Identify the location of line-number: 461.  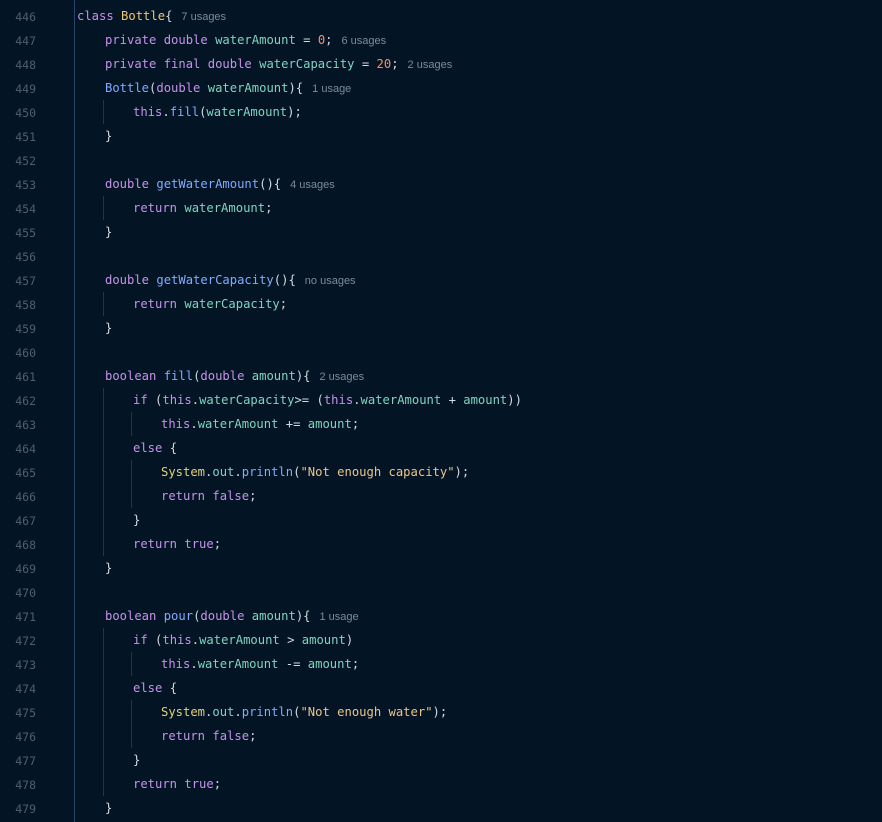
(25, 377).